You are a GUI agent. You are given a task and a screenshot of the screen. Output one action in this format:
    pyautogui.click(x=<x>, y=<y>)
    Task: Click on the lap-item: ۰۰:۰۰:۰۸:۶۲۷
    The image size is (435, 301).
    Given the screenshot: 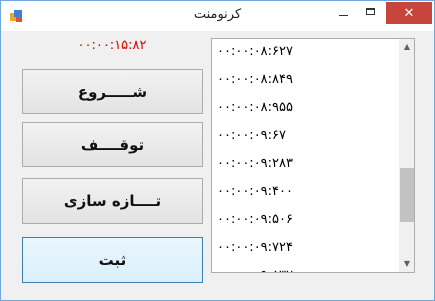 What is the action you would take?
    pyautogui.click(x=304, y=52)
    